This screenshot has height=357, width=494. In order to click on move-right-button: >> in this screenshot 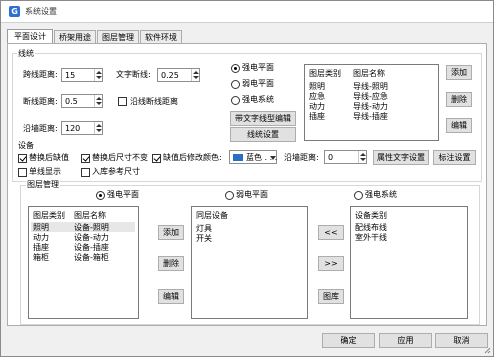, I will do `click(331, 263)`.